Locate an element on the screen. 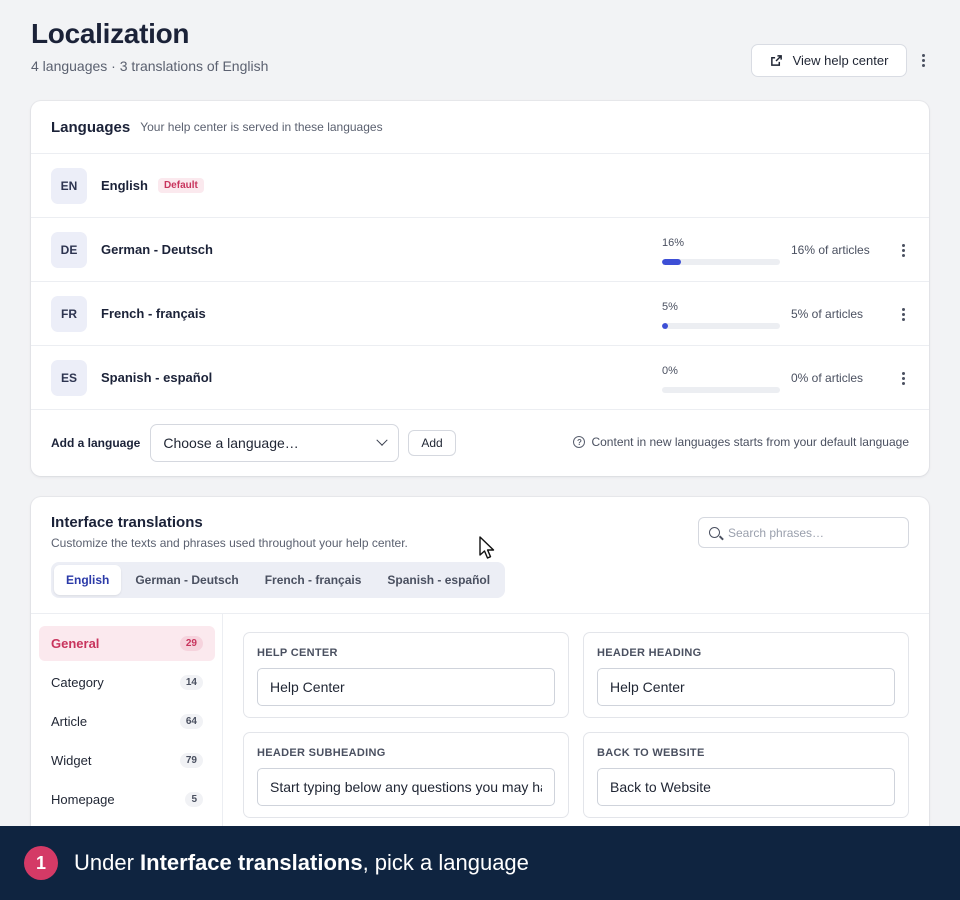  translation-percent: 16% is located at coordinates (673, 243).